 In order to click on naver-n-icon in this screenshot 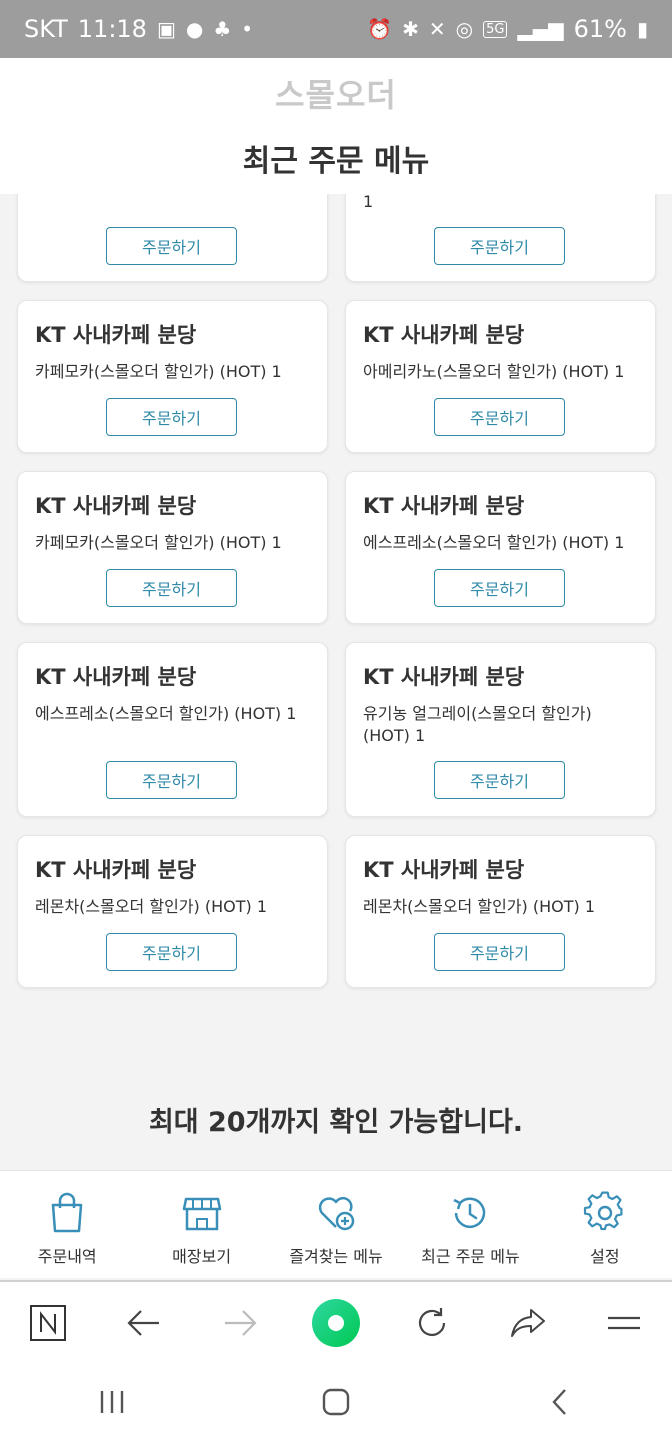, I will do `click(48, 1323)`.